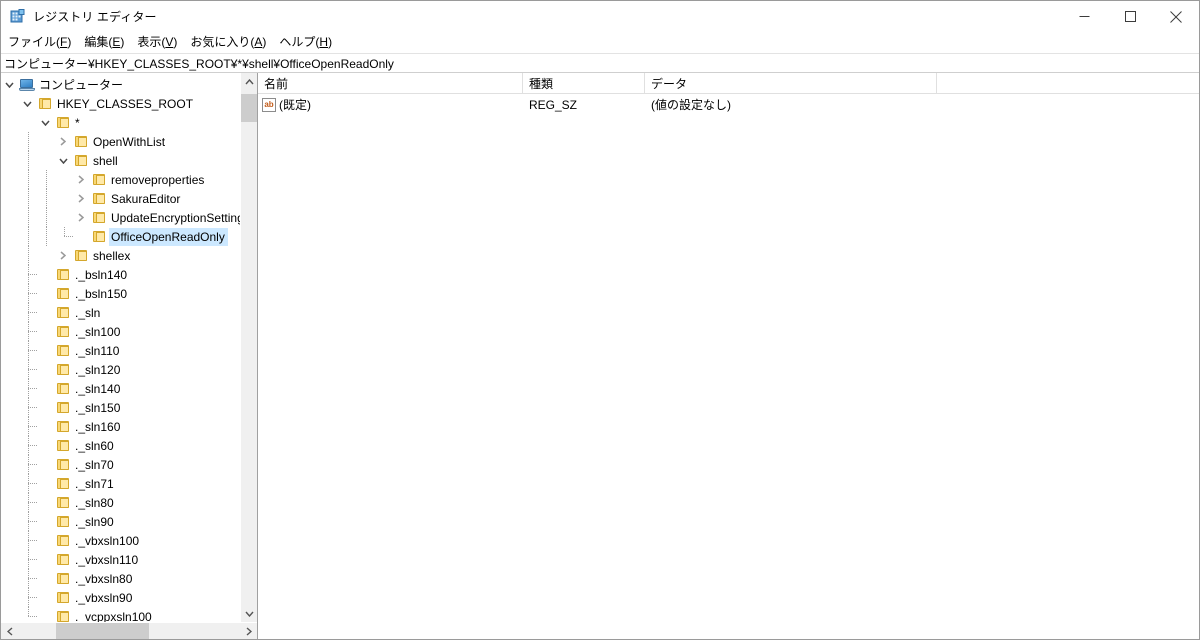 The image size is (1200, 640). Describe the element at coordinates (249, 613) in the screenshot. I see `scroll-down-button` at that location.